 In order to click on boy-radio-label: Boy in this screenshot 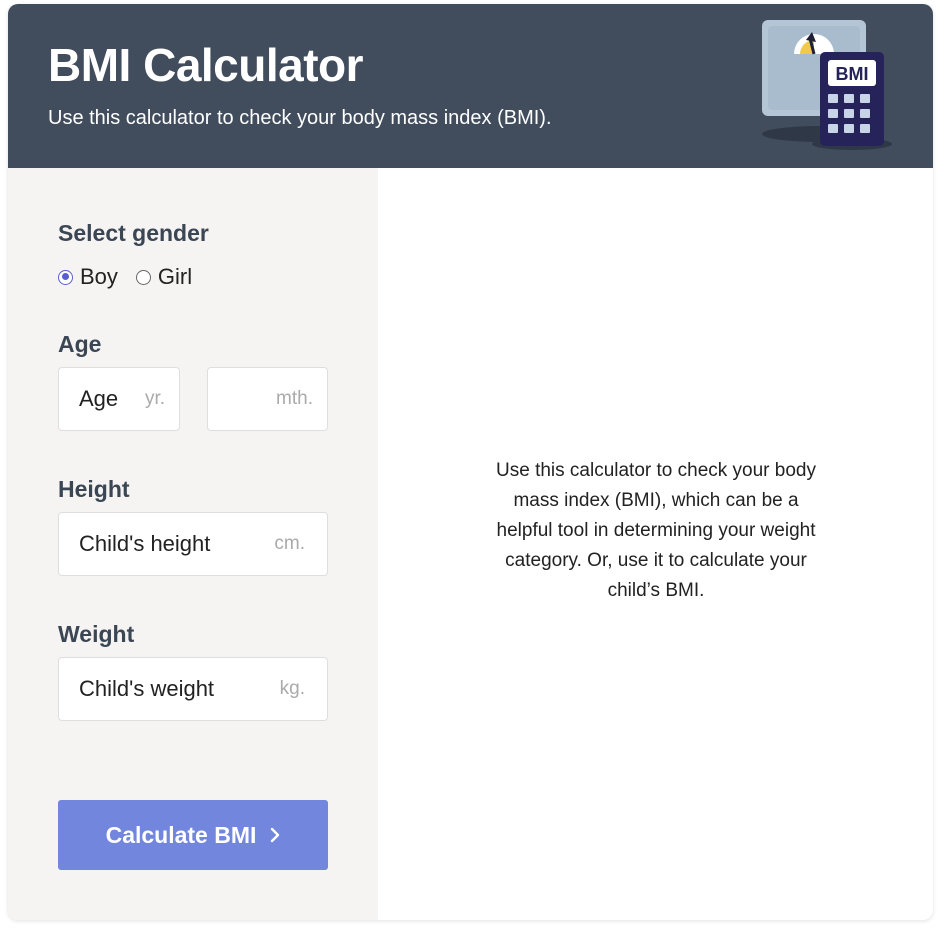, I will do `click(99, 277)`.